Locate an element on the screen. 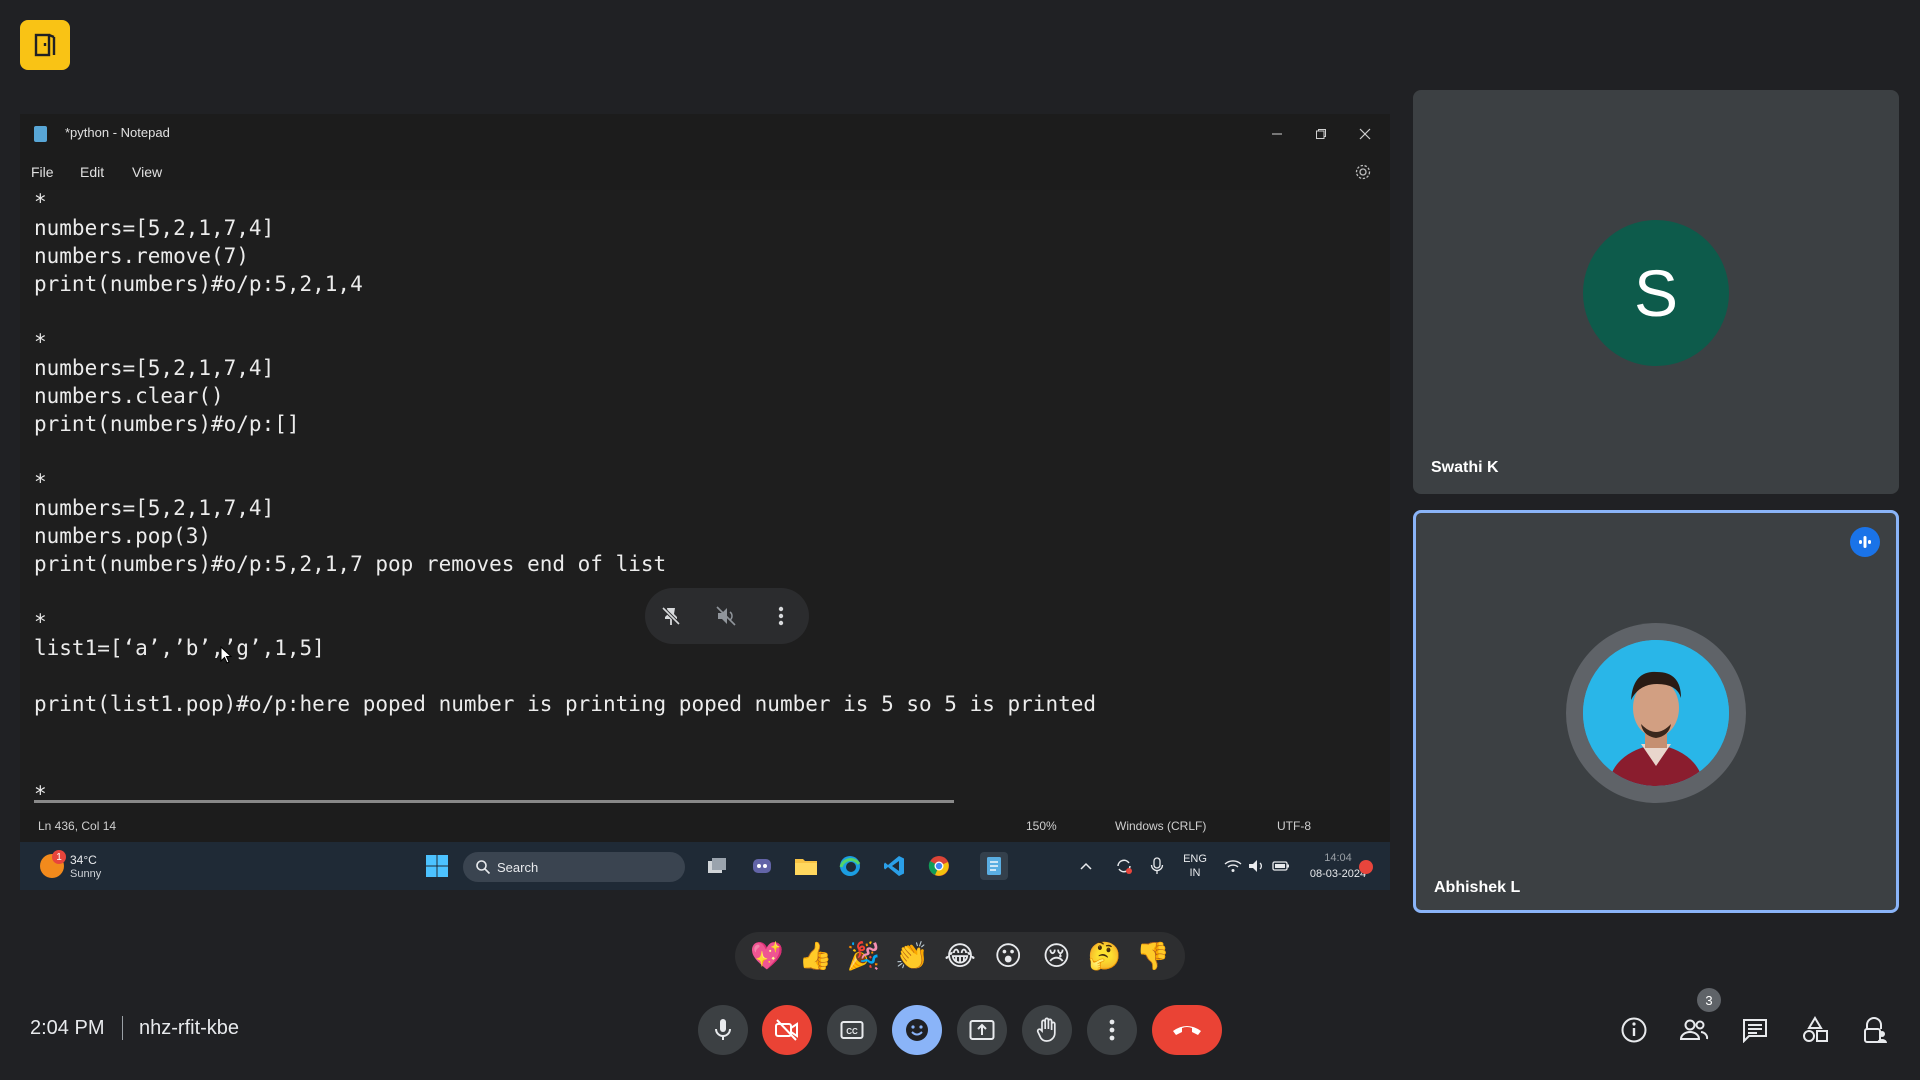 This screenshot has width=1920, height=1080. more-vert-icon is located at coordinates (1112, 1030).